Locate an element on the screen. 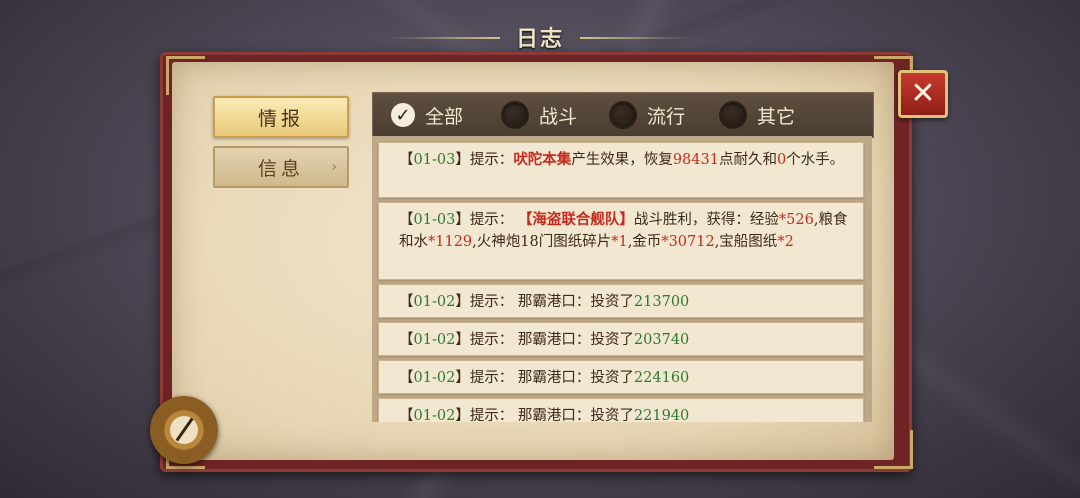 This screenshot has width=1080, height=498. compass-needle is located at coordinates (184, 429).